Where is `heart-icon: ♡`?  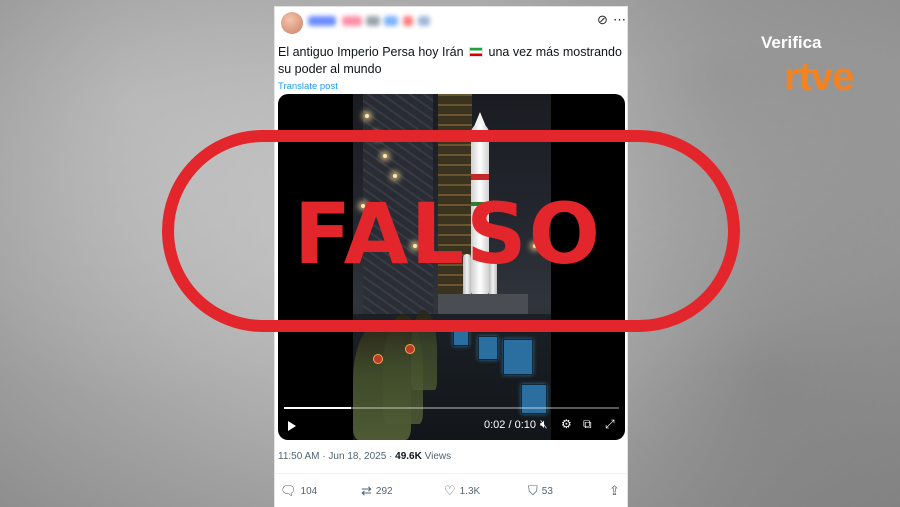
heart-icon: ♡ is located at coordinates (450, 490).